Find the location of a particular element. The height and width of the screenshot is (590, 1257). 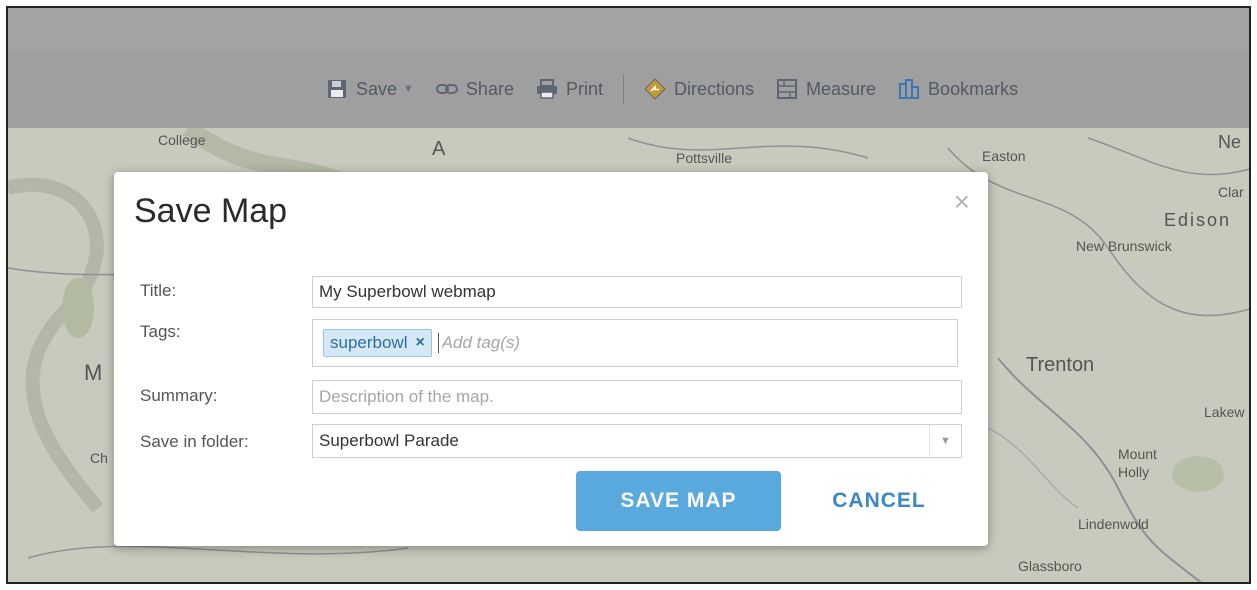

print-button: Print is located at coordinates (569, 89).